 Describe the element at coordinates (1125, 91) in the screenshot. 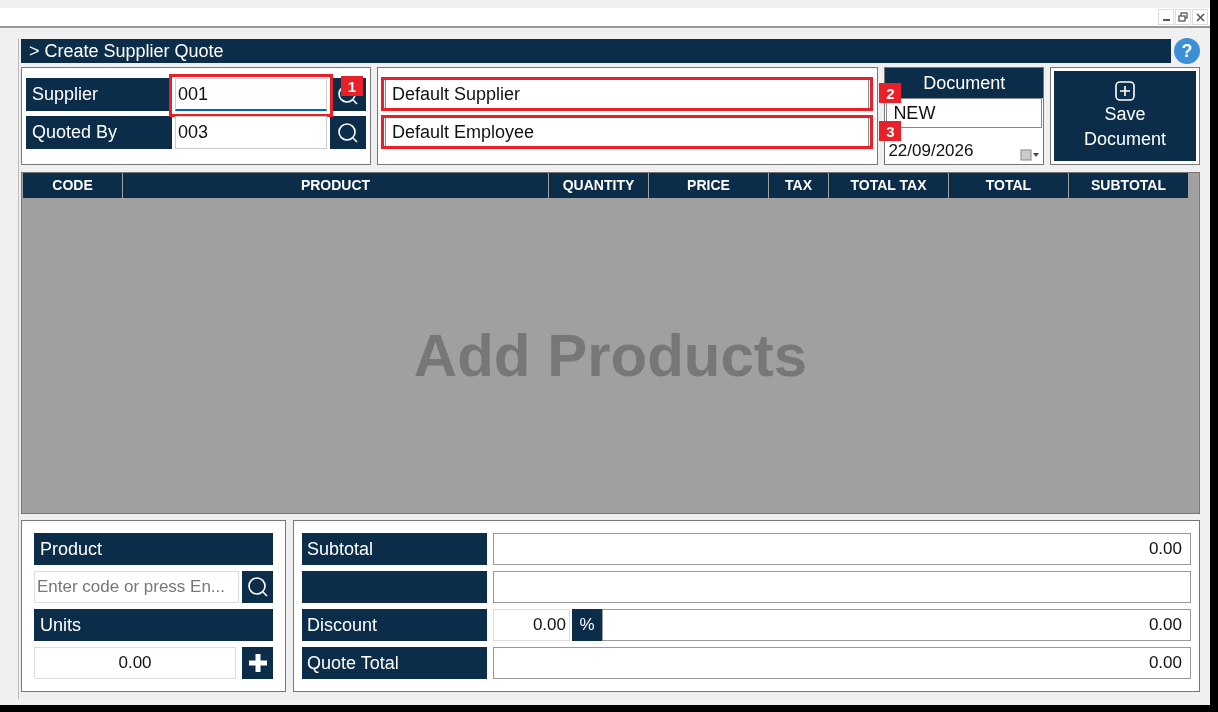

I see `plus-square-icon` at that location.